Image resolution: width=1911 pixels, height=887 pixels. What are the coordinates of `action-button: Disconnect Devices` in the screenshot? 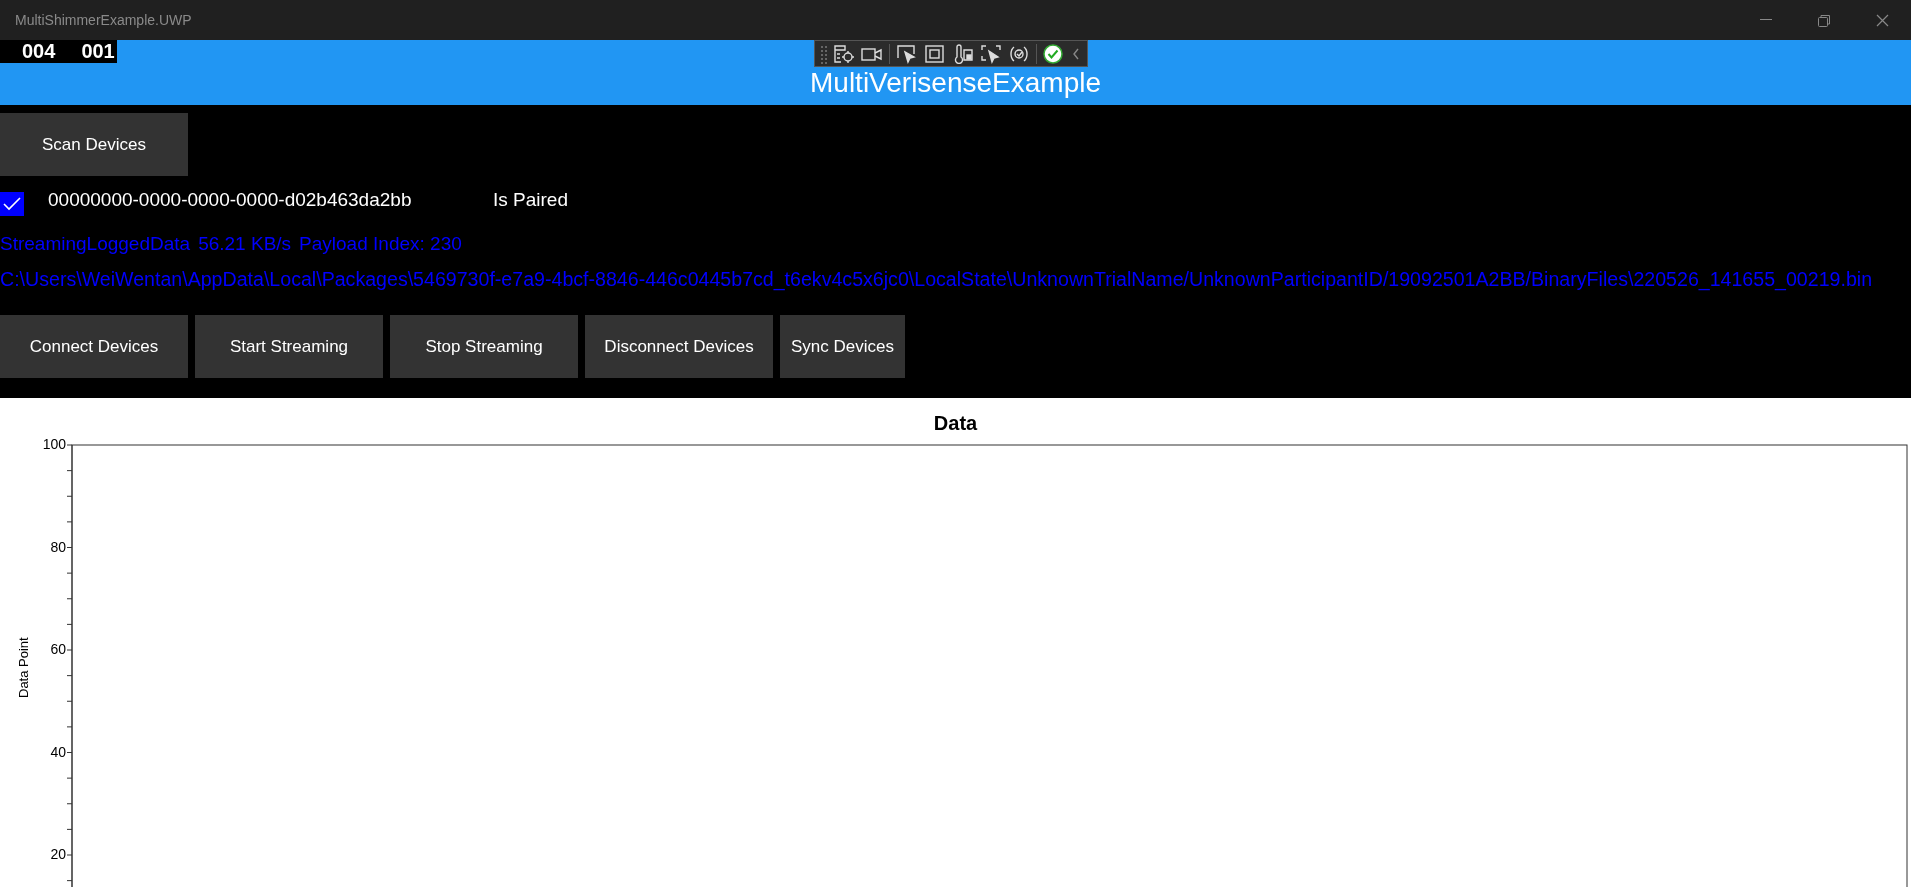 It's located at (679, 346).